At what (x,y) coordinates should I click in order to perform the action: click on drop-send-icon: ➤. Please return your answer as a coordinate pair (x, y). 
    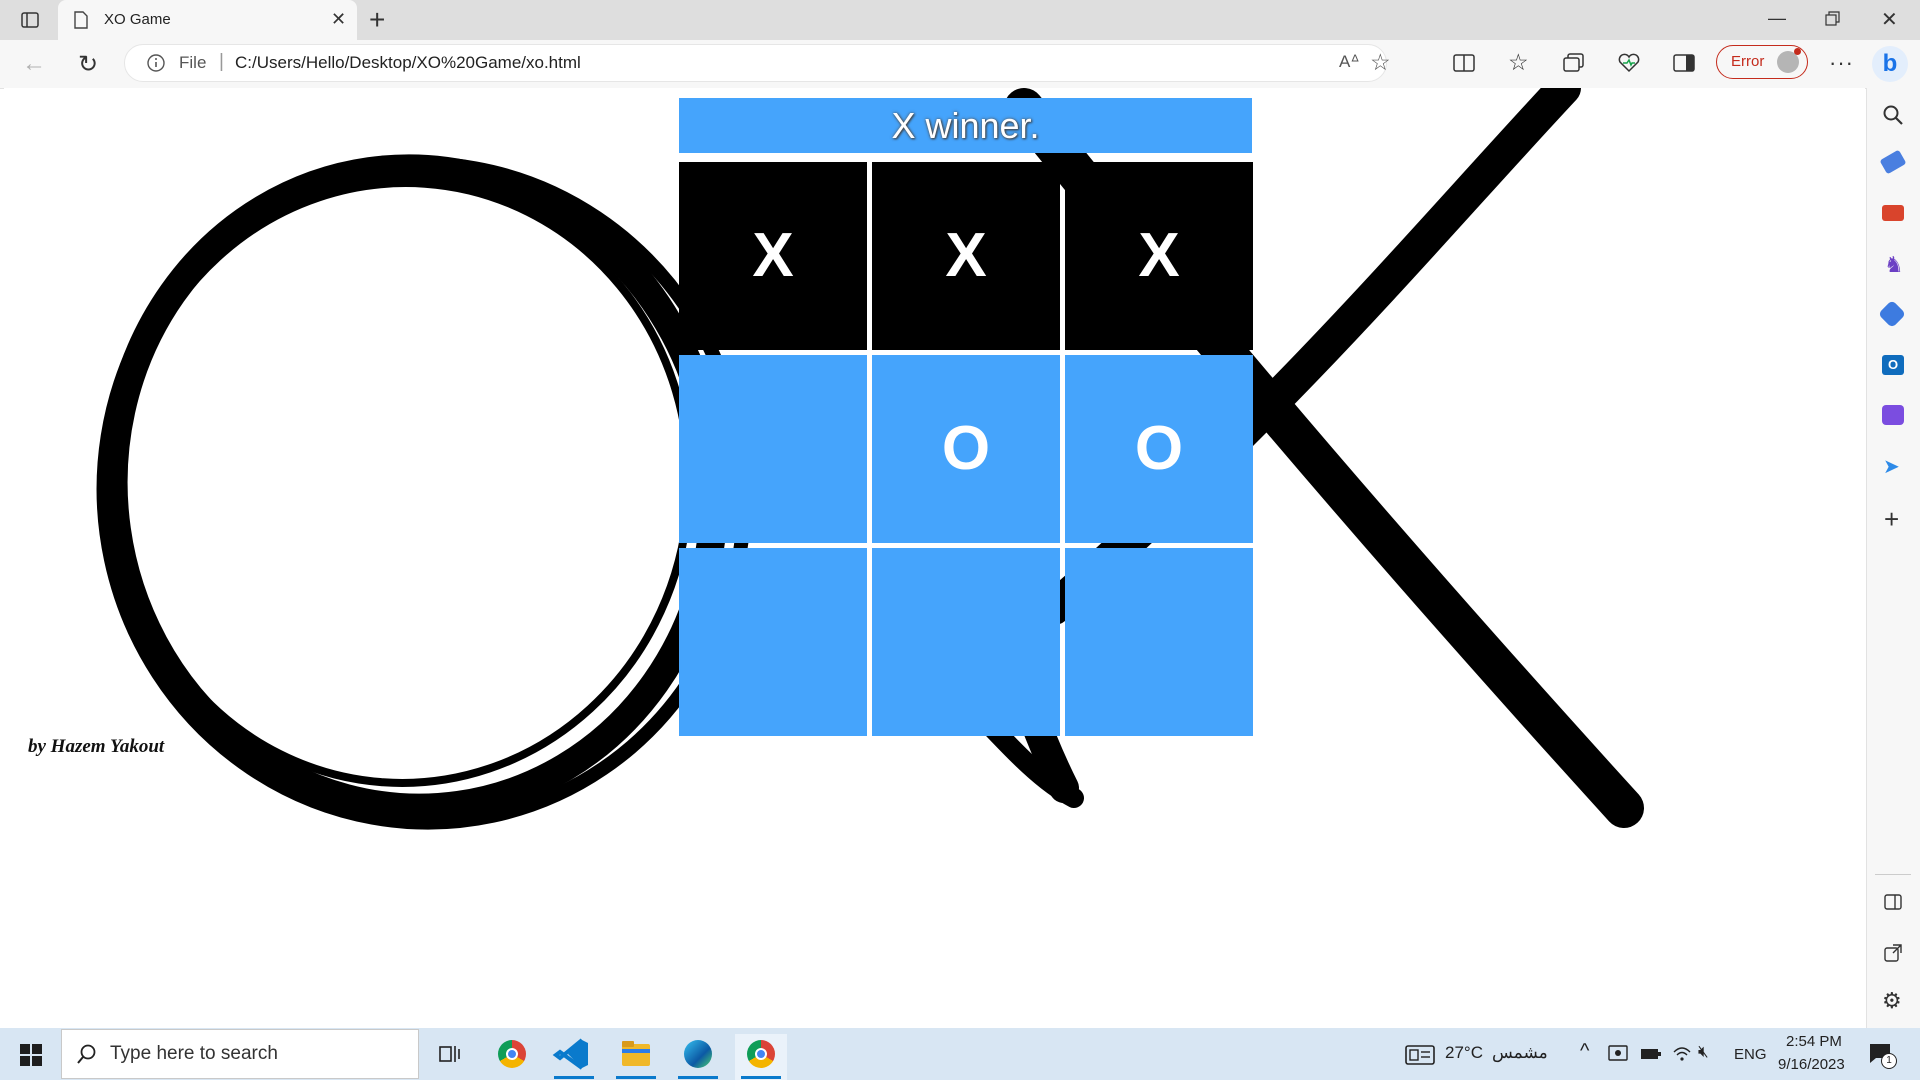
    Looking at the image, I should click on (1891, 466).